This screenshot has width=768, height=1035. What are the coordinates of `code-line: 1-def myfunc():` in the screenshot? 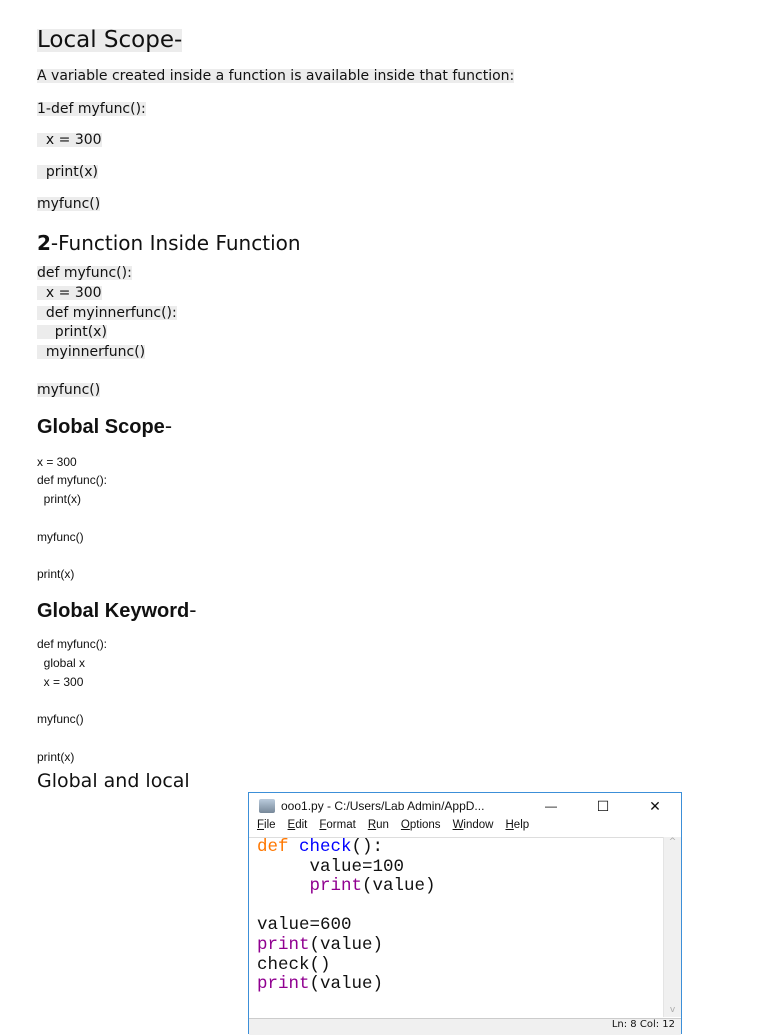 It's located at (91, 109).